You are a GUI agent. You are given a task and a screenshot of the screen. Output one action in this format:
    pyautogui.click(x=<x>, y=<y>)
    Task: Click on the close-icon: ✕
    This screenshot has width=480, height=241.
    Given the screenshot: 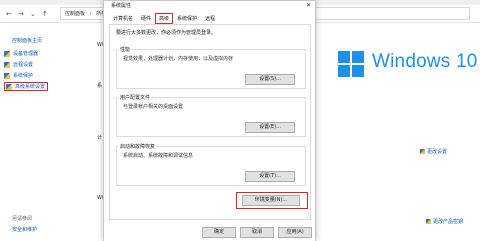 What is the action you would take?
    pyautogui.click(x=308, y=6)
    